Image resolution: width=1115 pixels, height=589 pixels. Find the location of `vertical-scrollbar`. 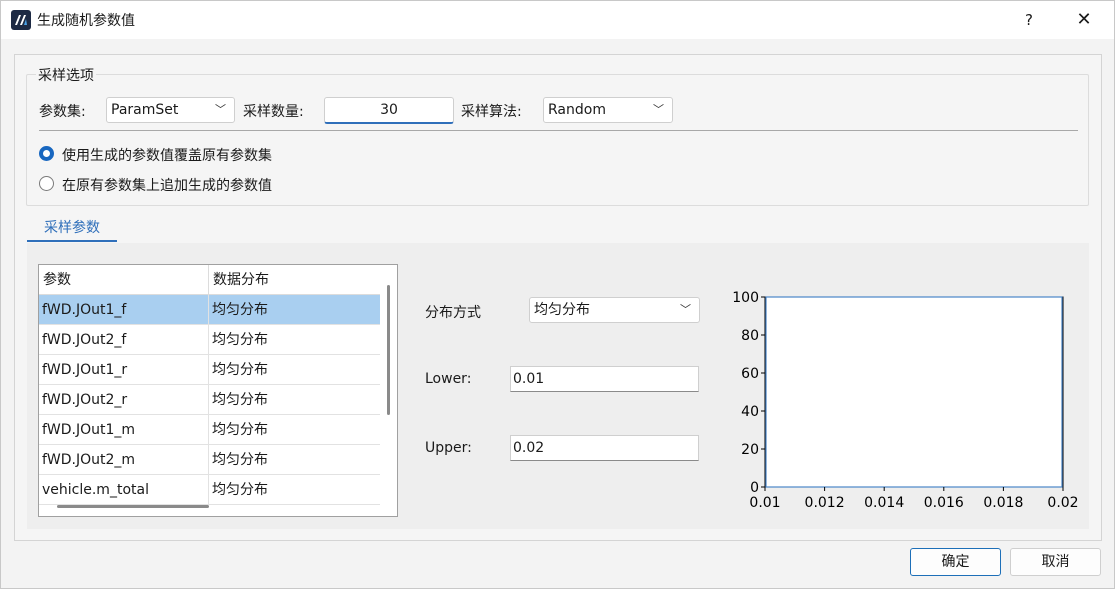

vertical-scrollbar is located at coordinates (388, 350).